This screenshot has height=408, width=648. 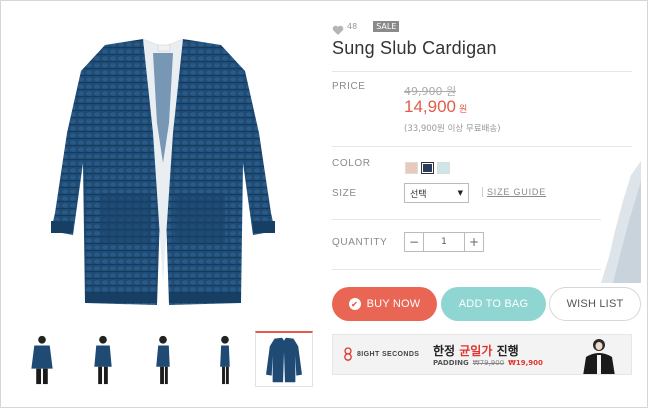 What do you see at coordinates (388, 354) in the screenshot?
I see `brand-name: 8IGHT SECONDS` at bounding box center [388, 354].